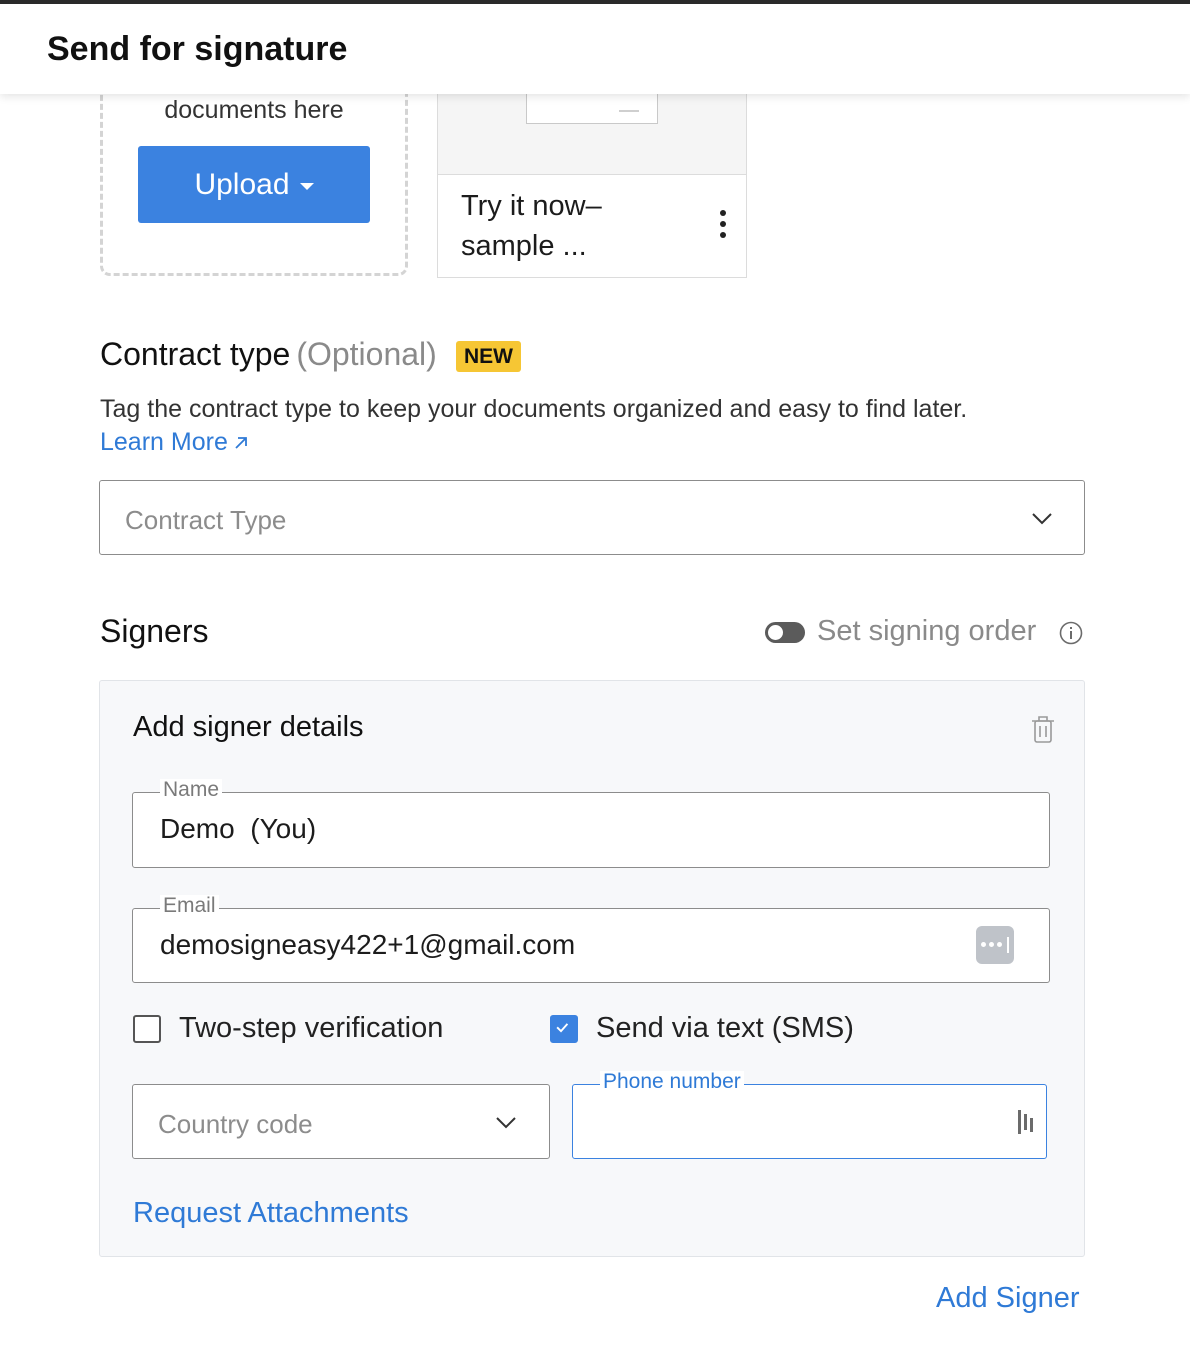 The width and height of the screenshot is (1190, 1372). What do you see at coordinates (592, 517) in the screenshot?
I see `contract-type-select: Contract Type` at bounding box center [592, 517].